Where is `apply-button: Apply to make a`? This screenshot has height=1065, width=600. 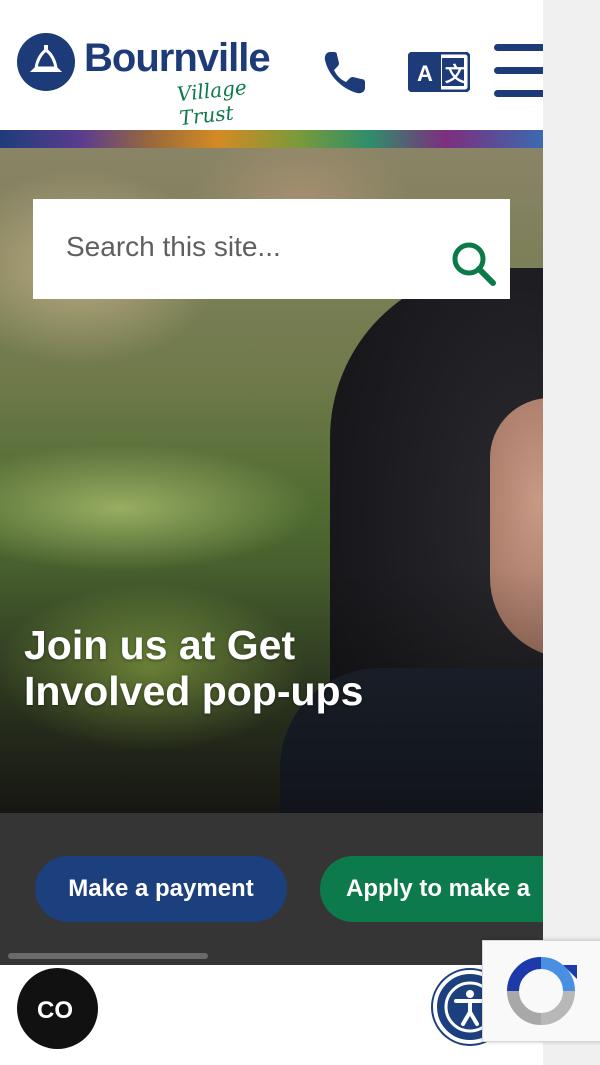 apply-button: Apply to make a is located at coordinates (431, 889).